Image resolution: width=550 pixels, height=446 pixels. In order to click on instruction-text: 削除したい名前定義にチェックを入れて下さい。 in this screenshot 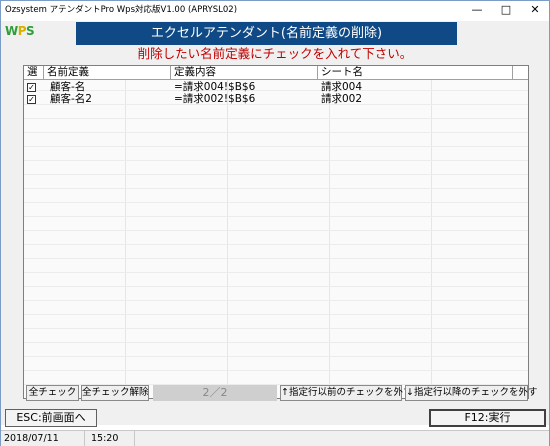, I will do `click(275, 53)`.